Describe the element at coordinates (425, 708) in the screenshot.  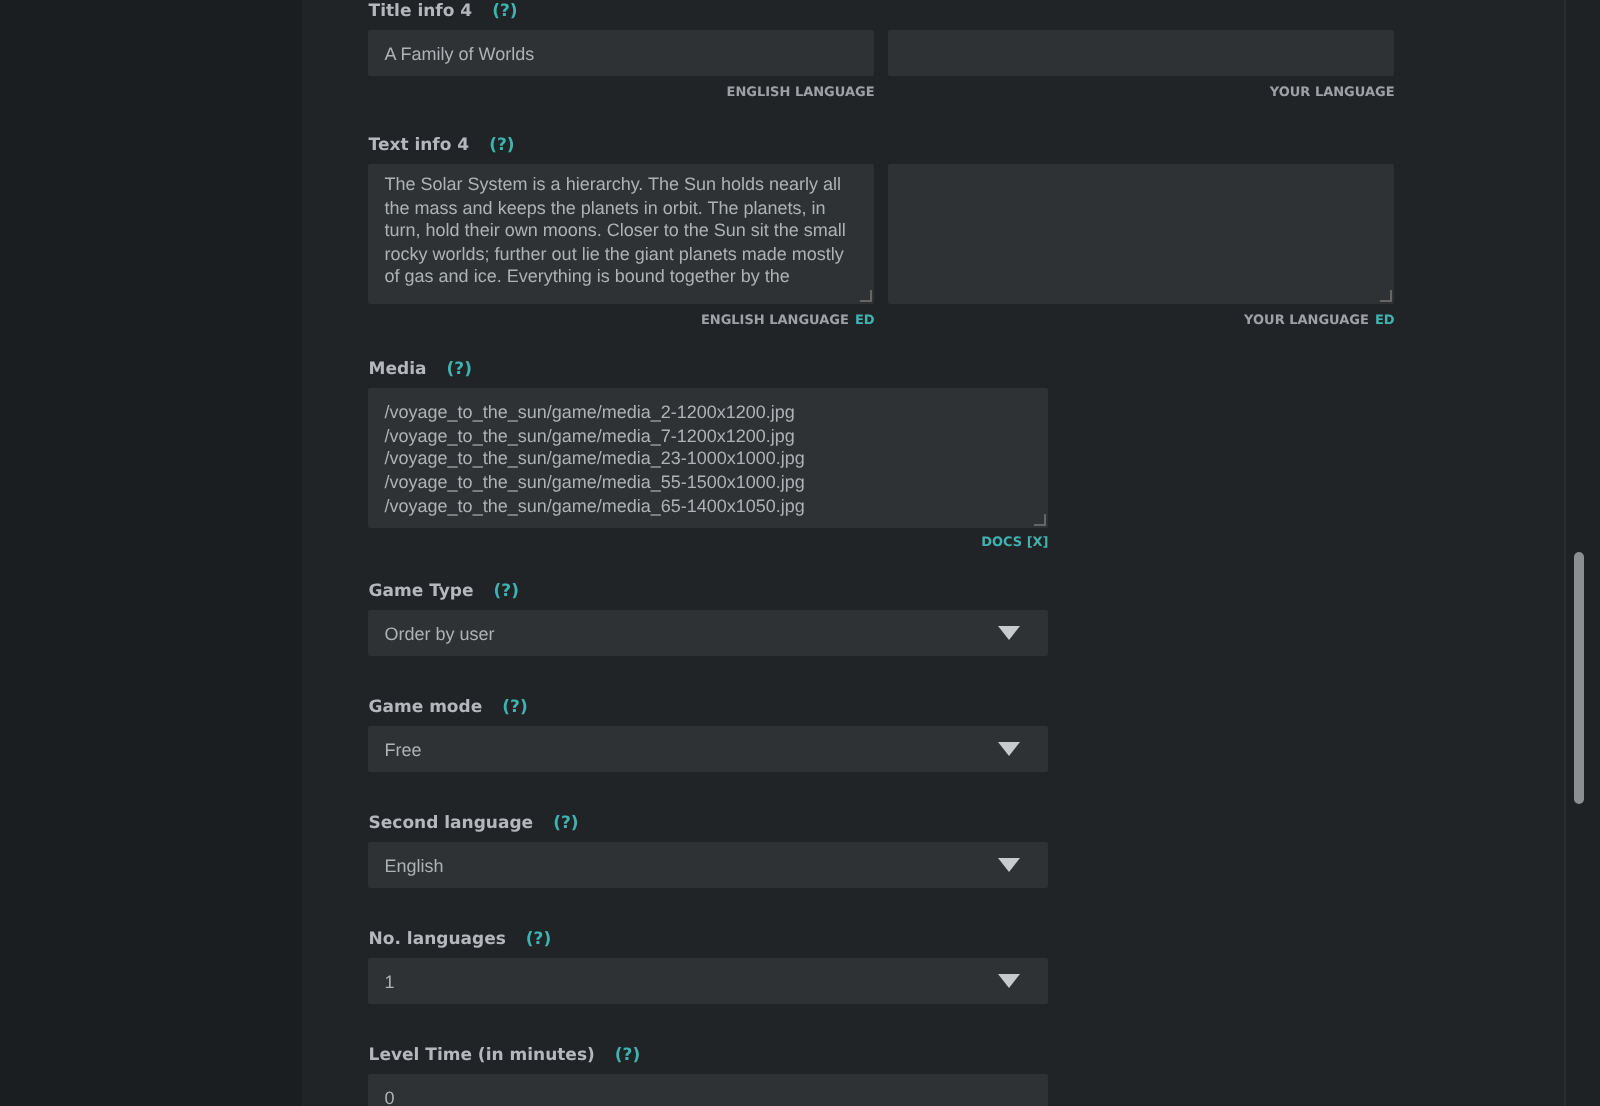
I see `field-label: Game mode` at that location.